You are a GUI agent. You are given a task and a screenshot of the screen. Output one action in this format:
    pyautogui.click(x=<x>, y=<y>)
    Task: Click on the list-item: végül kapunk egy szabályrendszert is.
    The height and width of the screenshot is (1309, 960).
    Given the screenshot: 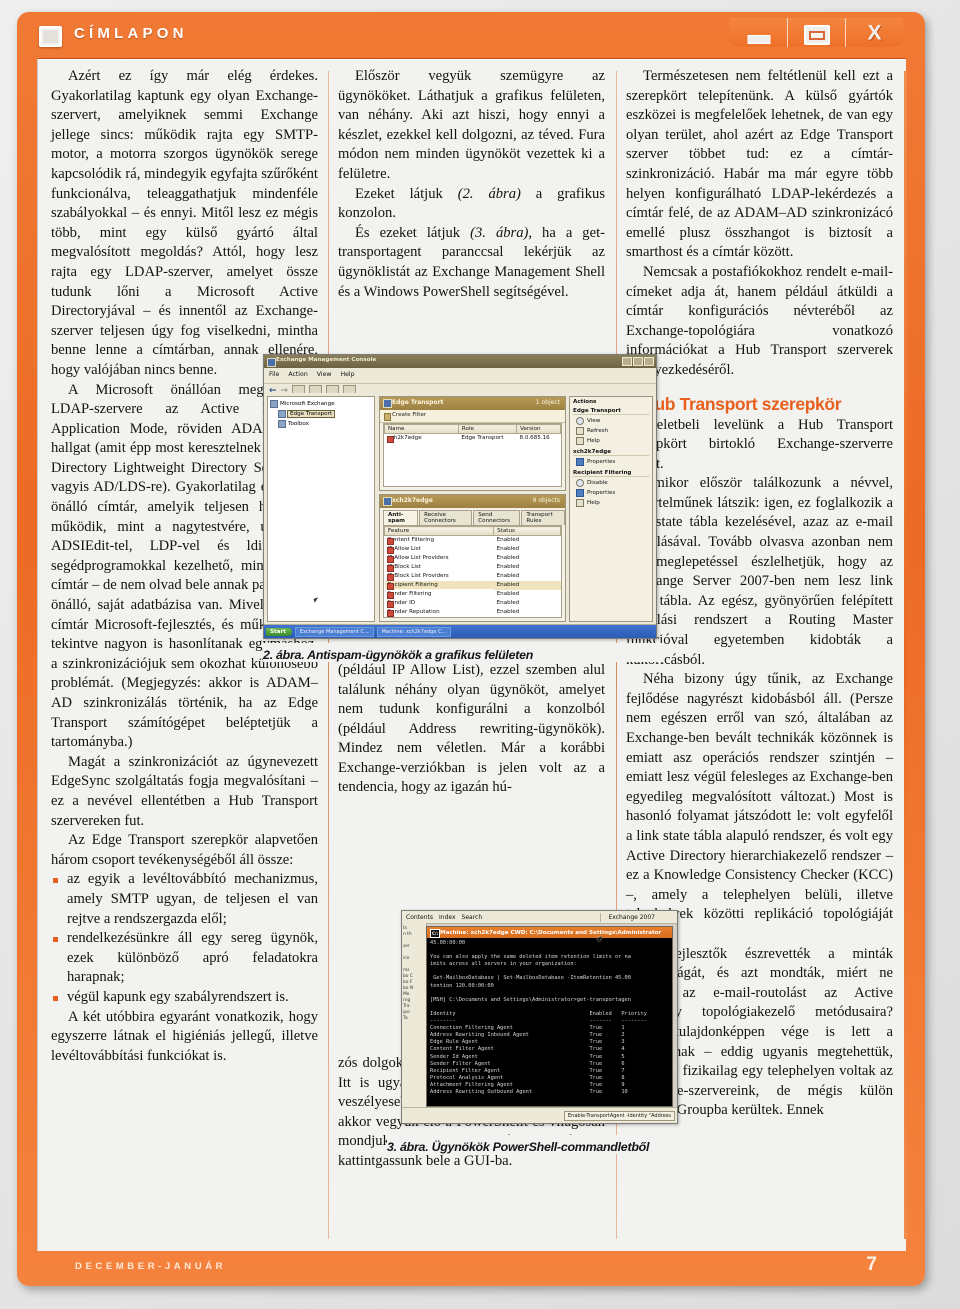 What is the action you would take?
    pyautogui.click(x=184, y=998)
    